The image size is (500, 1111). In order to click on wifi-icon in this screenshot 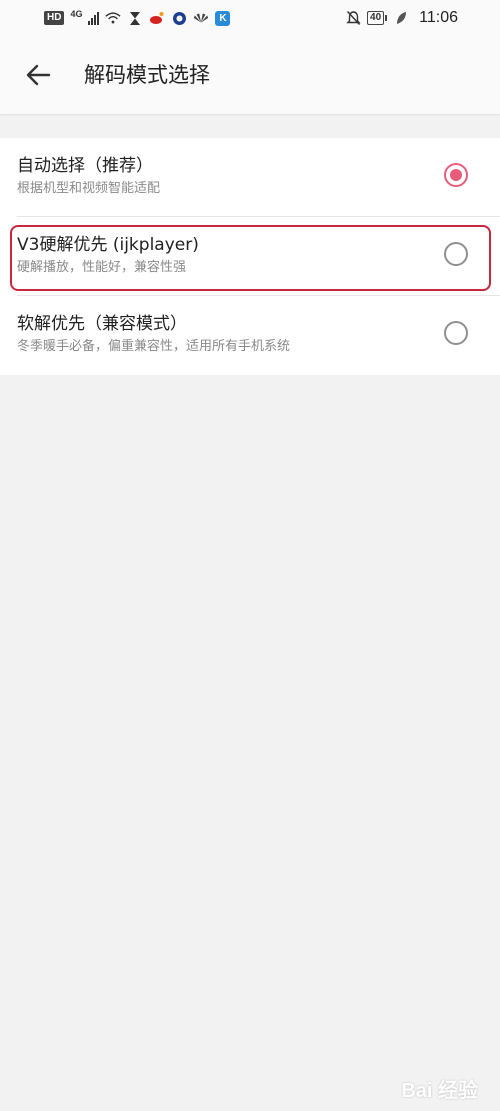, I will do `click(113, 18)`.